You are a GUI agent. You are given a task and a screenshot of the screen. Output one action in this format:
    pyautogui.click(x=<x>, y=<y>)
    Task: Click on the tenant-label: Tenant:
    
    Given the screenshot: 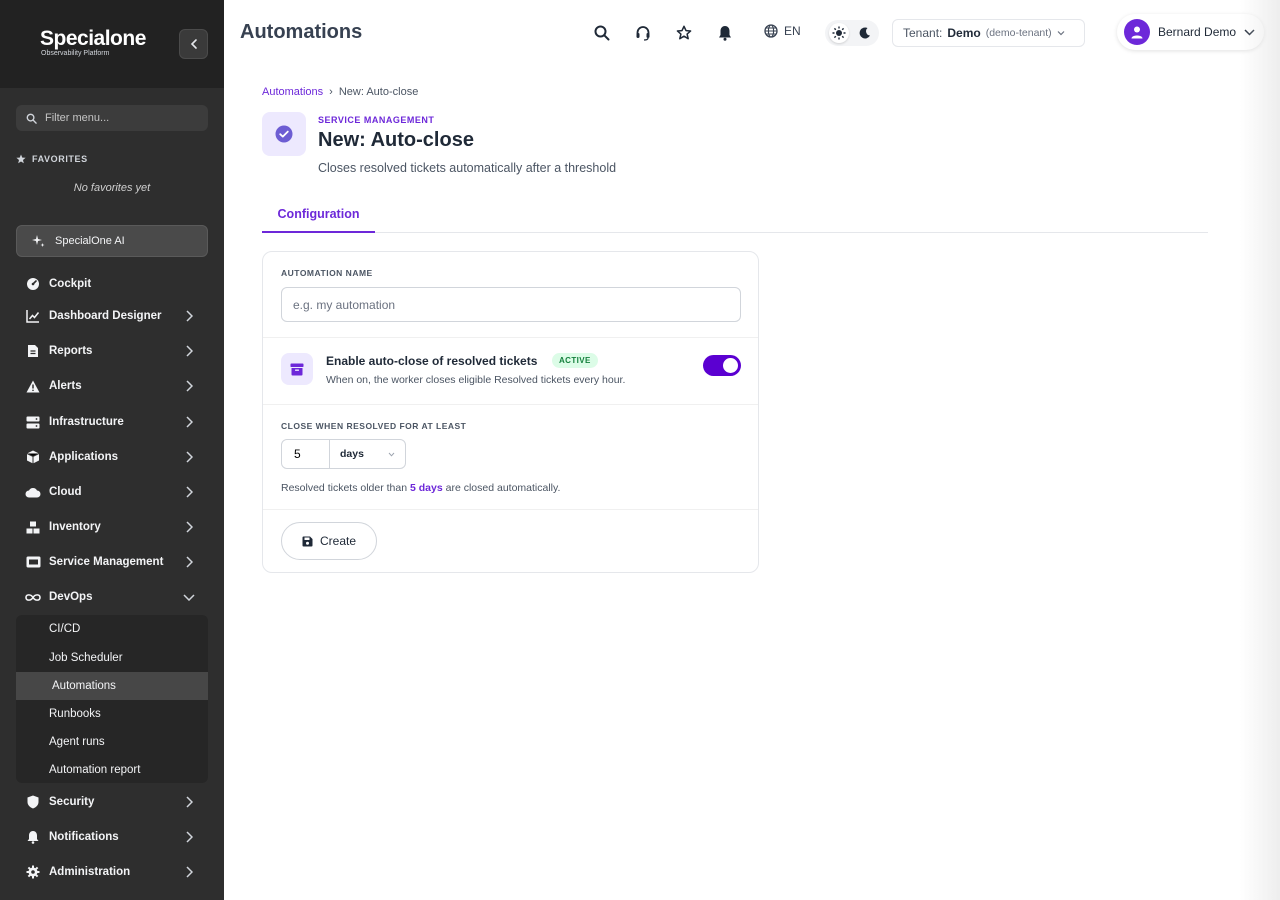 What is the action you would take?
    pyautogui.click(x=923, y=33)
    